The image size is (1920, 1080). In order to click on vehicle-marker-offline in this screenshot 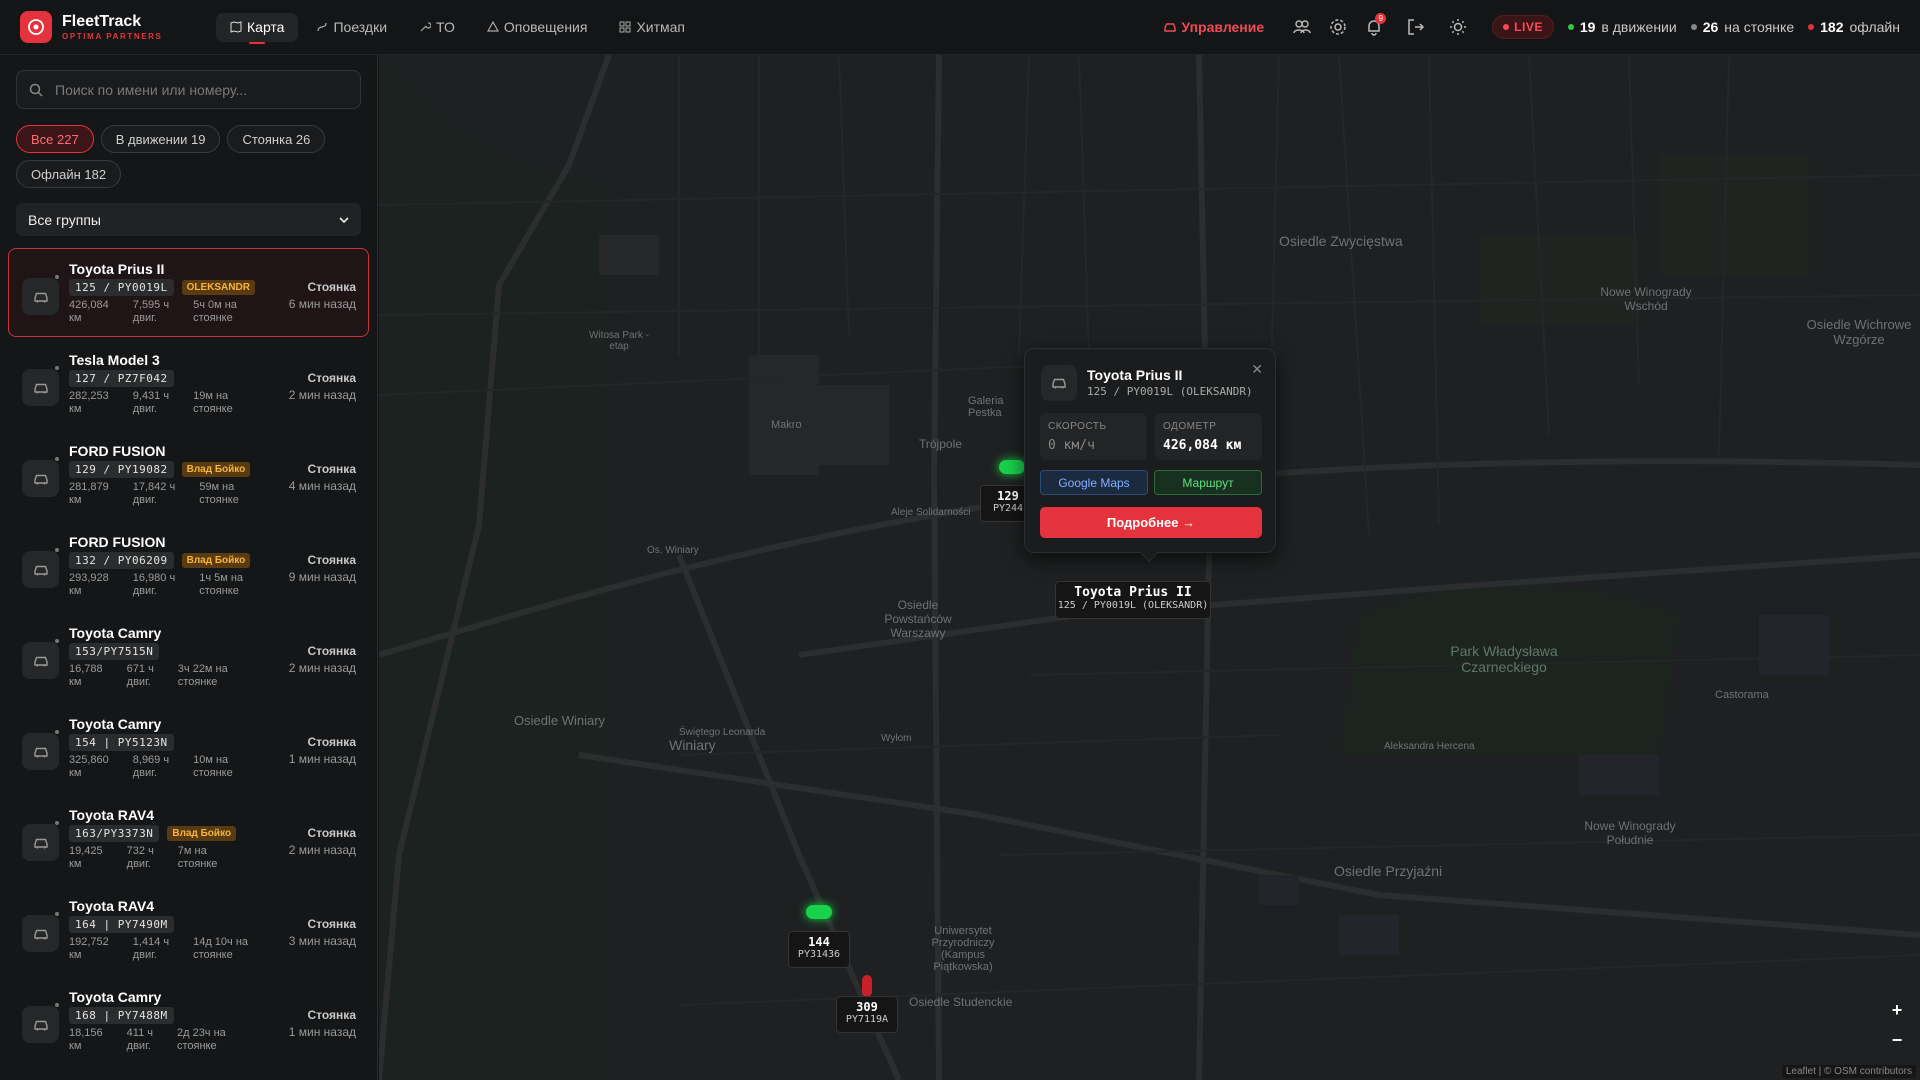, I will do `click(867, 986)`.